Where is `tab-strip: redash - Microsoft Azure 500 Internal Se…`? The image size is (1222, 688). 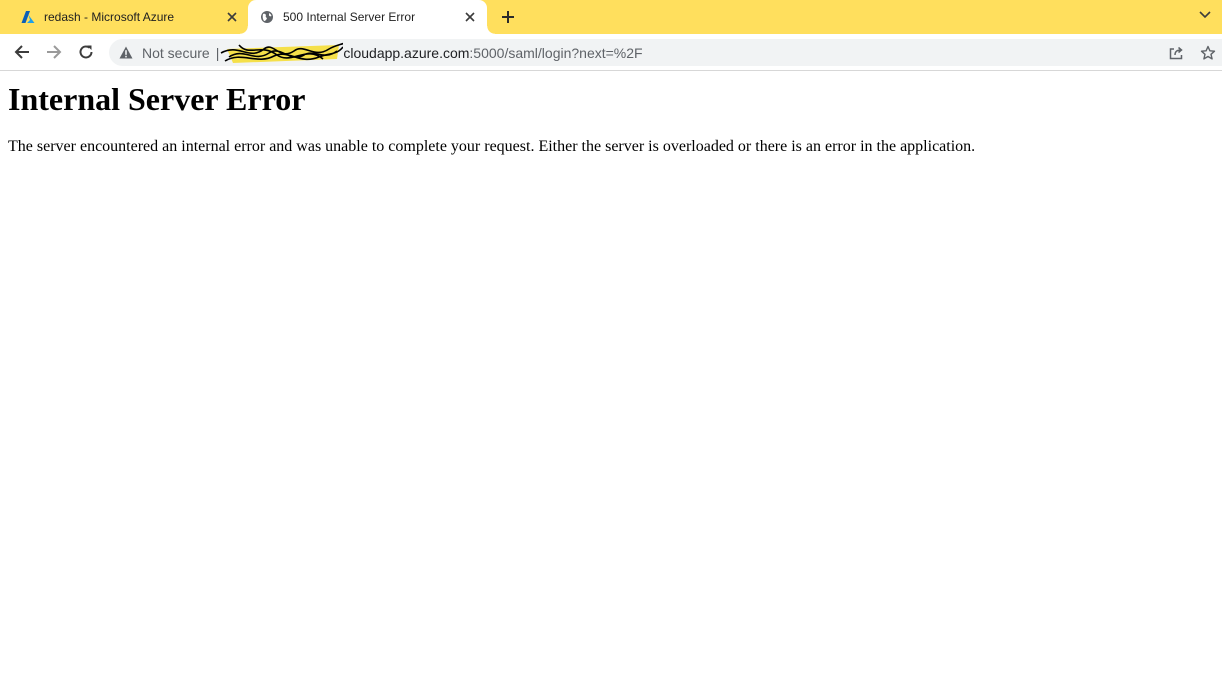
tab-strip: redash - Microsoft Azure 500 Internal Se… is located at coordinates (611, 17).